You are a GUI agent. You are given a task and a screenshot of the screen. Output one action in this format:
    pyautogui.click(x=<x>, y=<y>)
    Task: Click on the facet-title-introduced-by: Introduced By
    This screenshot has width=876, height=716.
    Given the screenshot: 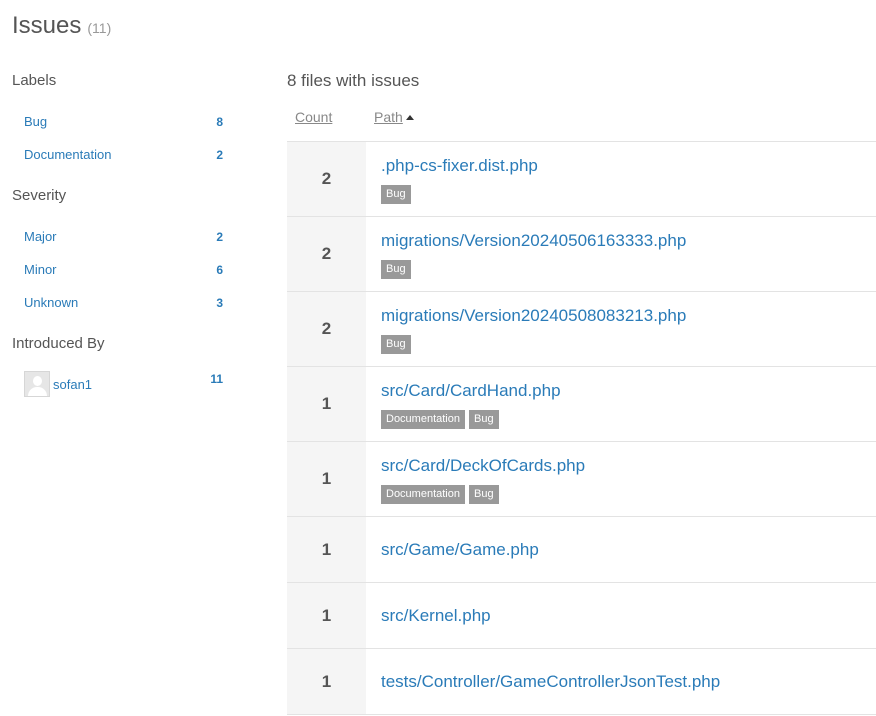 What is the action you would take?
    pyautogui.click(x=58, y=343)
    